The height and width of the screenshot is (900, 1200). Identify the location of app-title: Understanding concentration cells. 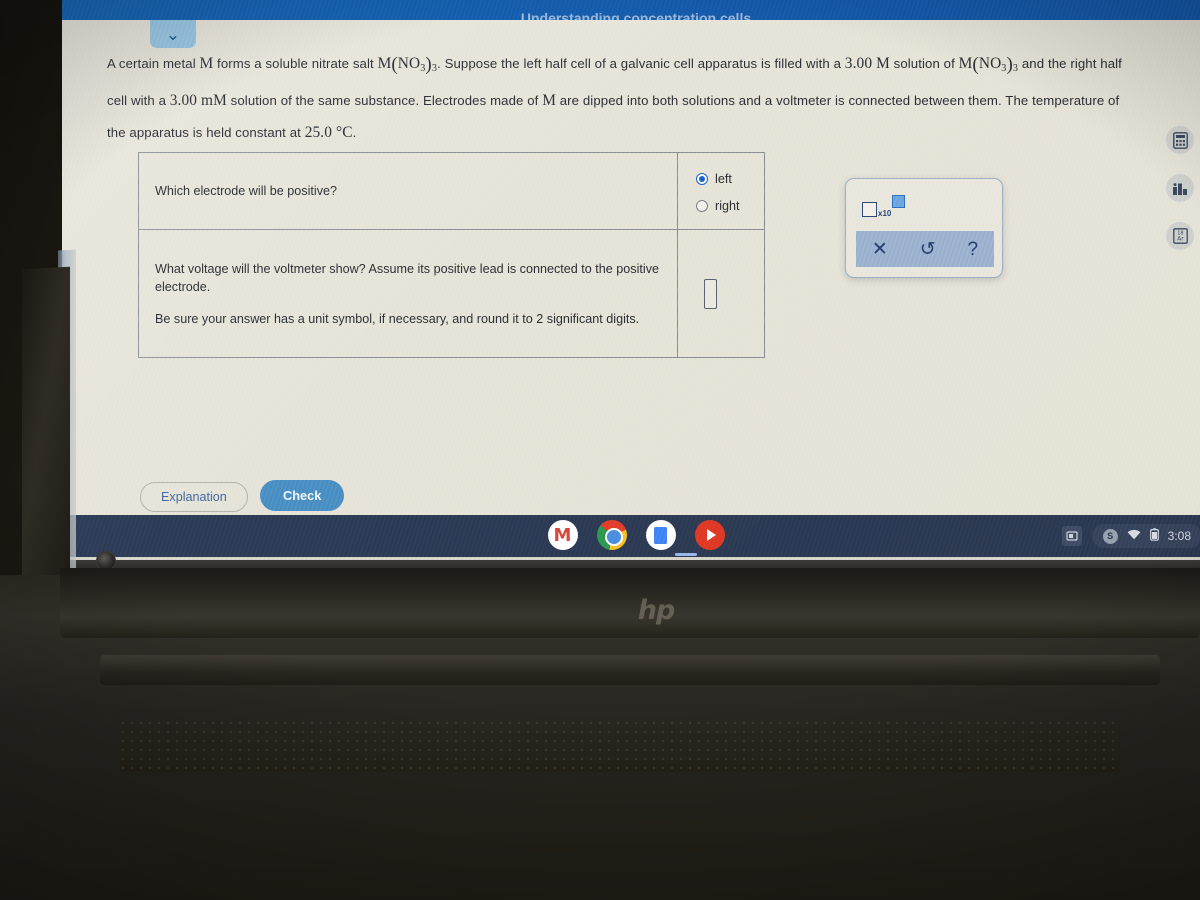
(636, 15).